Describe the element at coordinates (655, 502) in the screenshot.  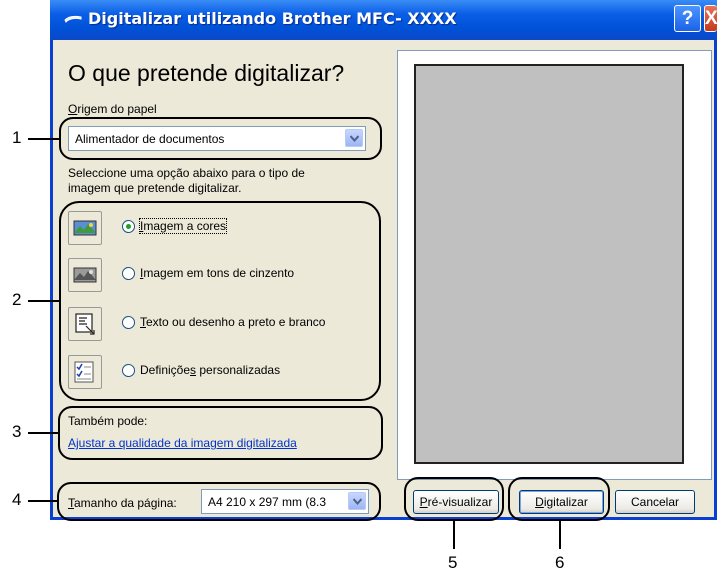
I see `cancel-button: Cancelar` at that location.